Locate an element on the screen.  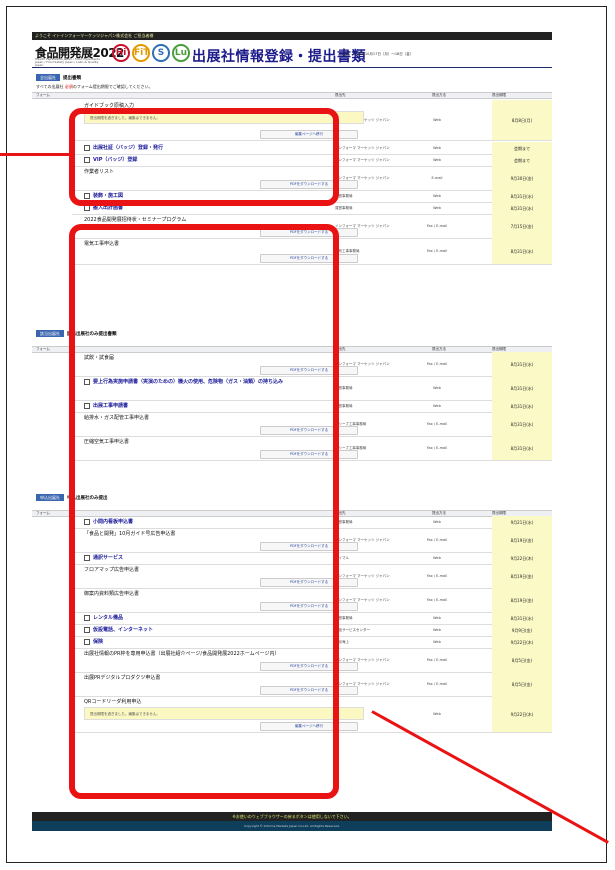
lu-logo: Lu is located at coordinates (181, 53).